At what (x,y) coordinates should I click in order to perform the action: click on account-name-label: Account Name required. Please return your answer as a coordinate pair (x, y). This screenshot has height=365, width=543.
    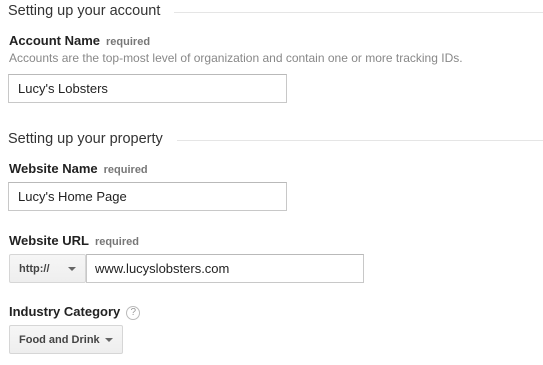
    Looking at the image, I should click on (79, 40).